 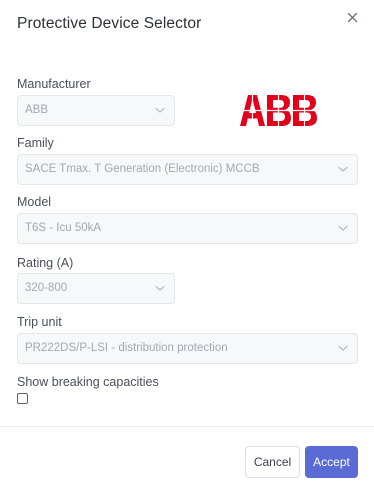 What do you see at coordinates (63, 228) in the screenshot?
I see `model-value: T6S - Icu 50kA` at bounding box center [63, 228].